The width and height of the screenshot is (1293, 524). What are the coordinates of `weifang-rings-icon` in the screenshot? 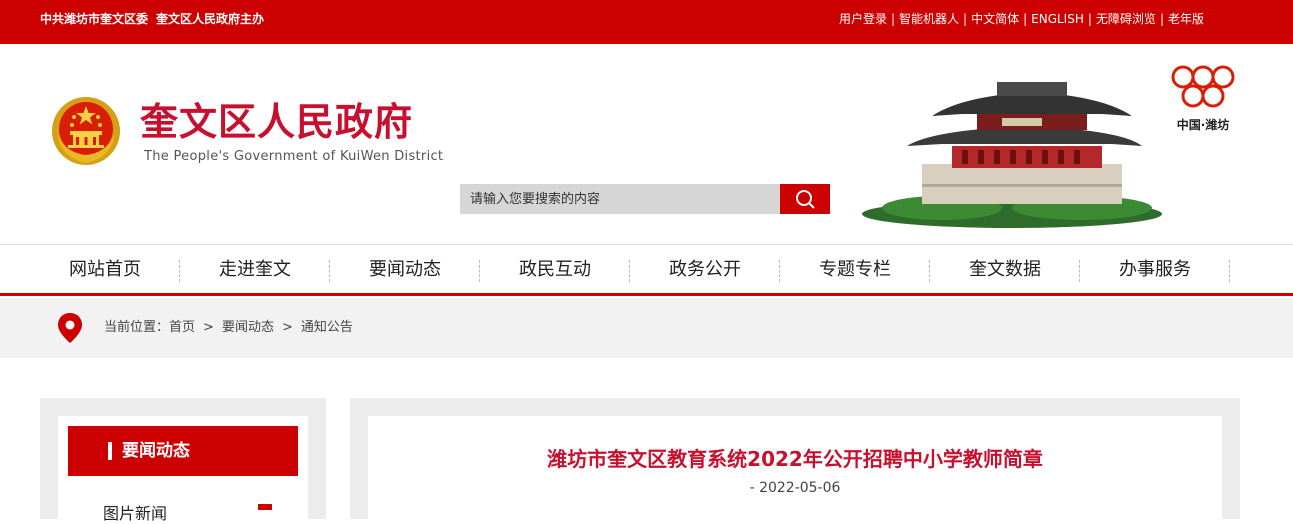 It's located at (1203, 86).